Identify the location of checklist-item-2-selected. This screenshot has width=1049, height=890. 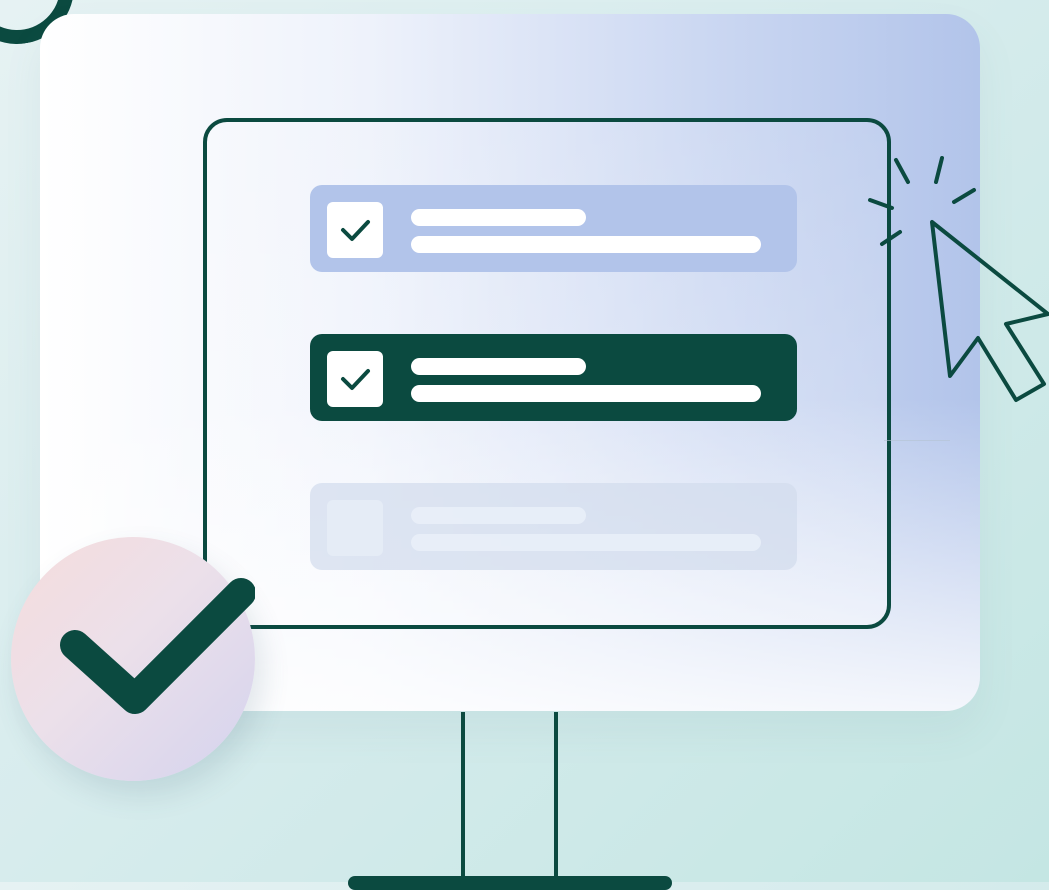
(553, 377).